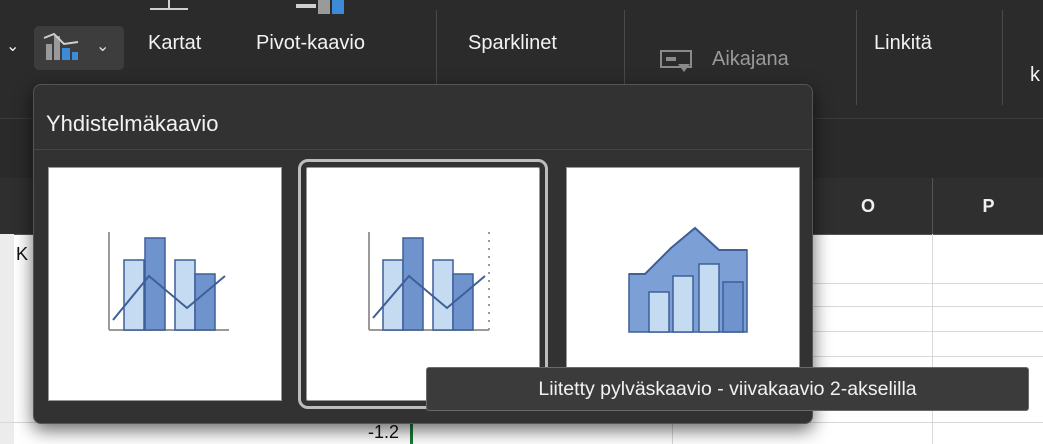 This screenshot has width=1043, height=444. Describe the element at coordinates (688, 279) in the screenshot. I see `stacked-area-clustered-column-icon` at that location.